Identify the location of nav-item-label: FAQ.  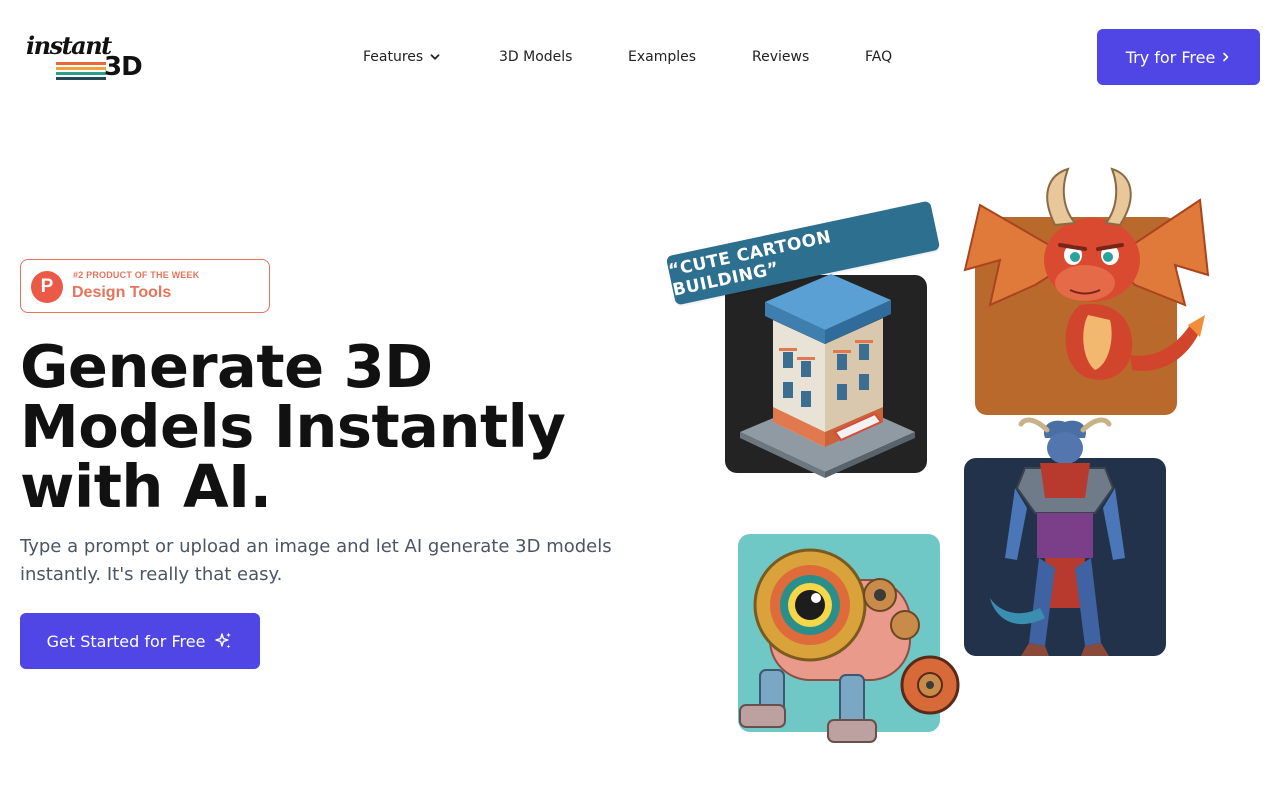
(879, 57).